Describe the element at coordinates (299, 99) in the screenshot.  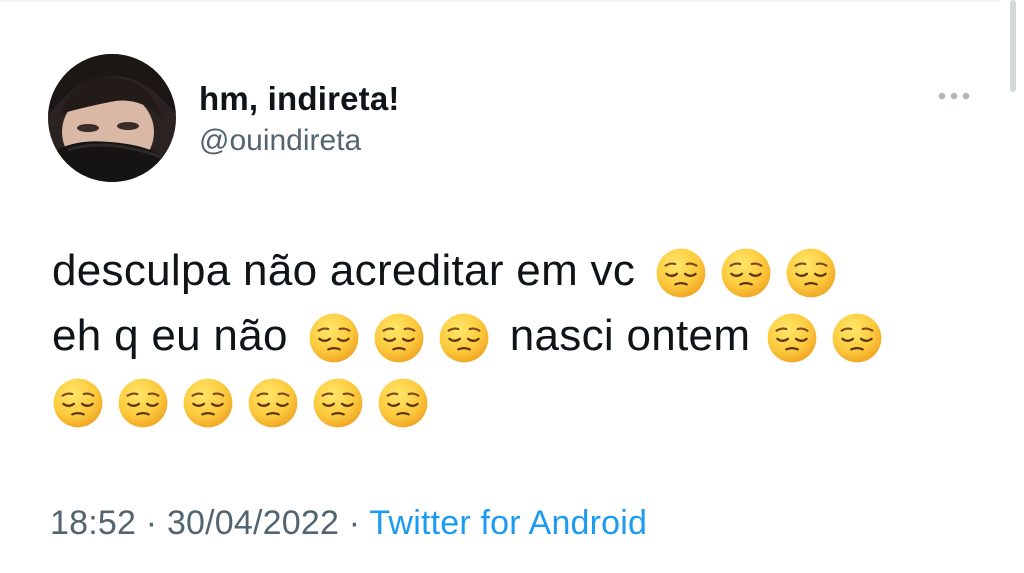
I see `display-name: hm, indireta!` at that location.